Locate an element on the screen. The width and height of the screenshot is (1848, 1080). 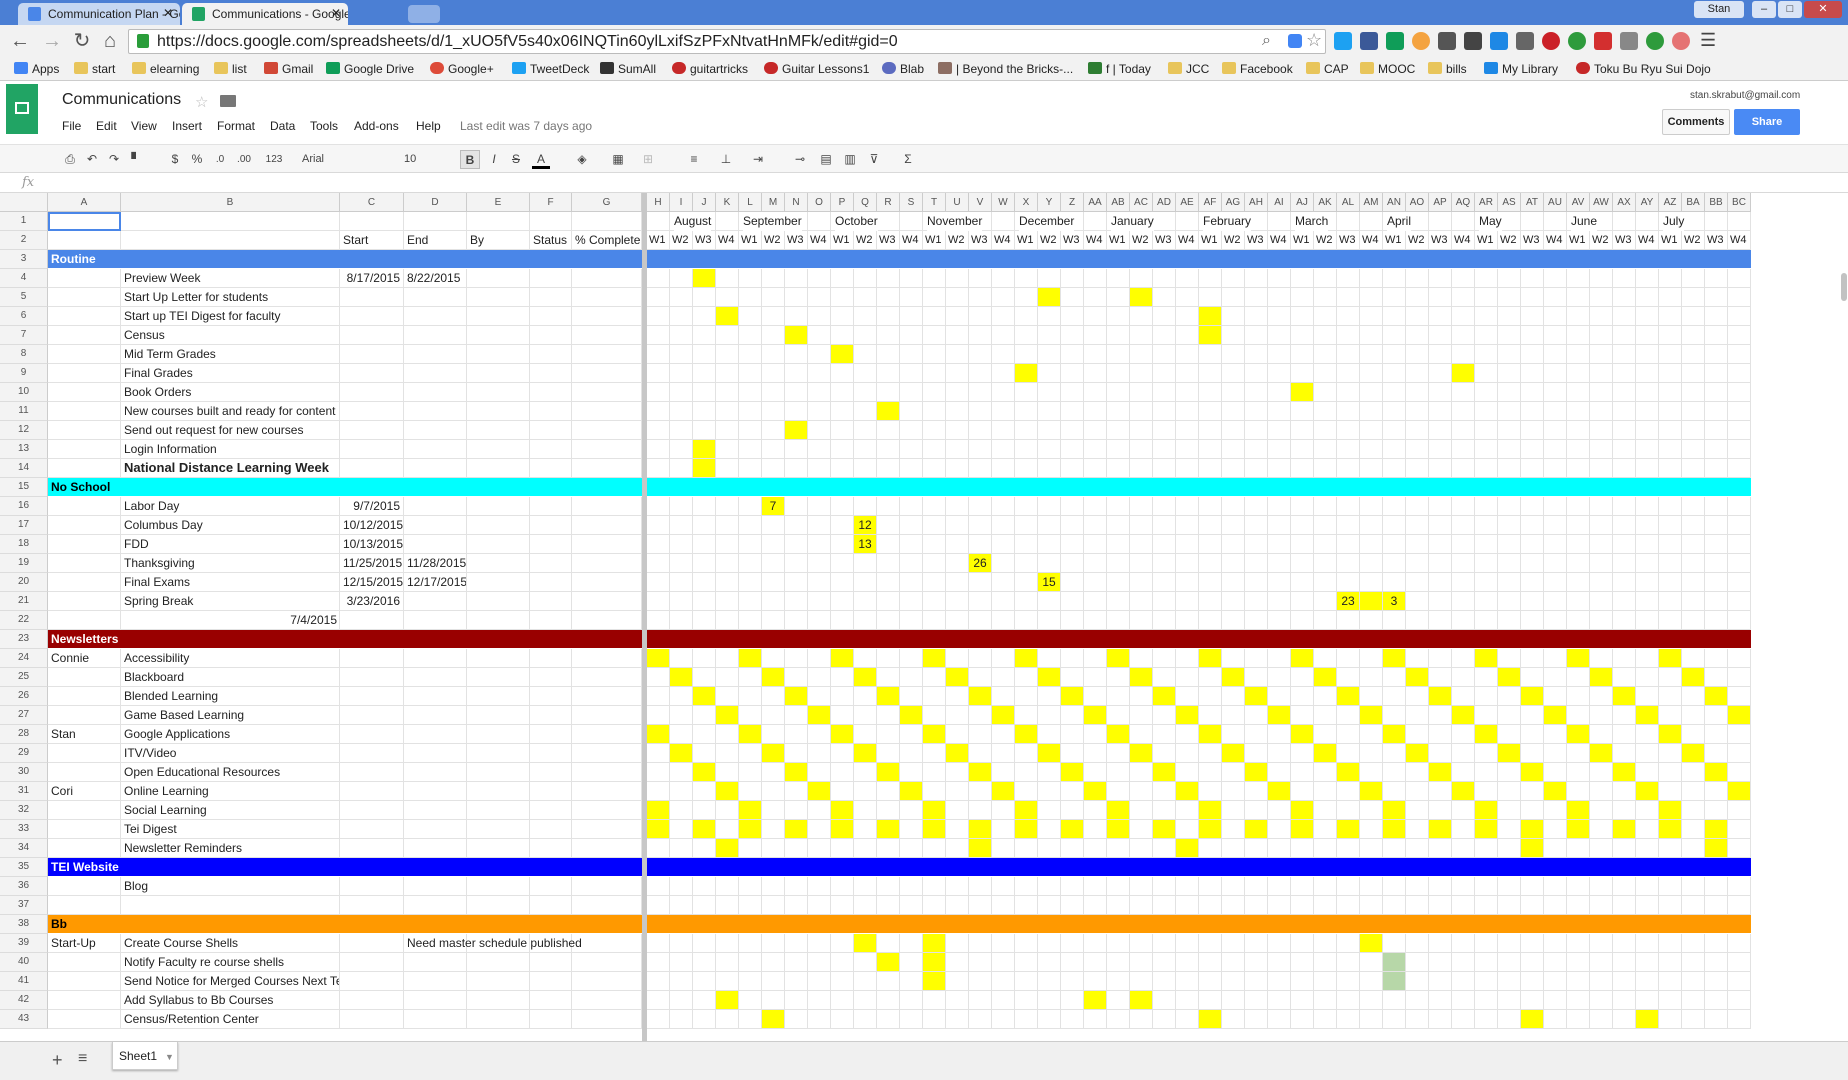
close-icon: ✕ is located at coordinates (336, 13).